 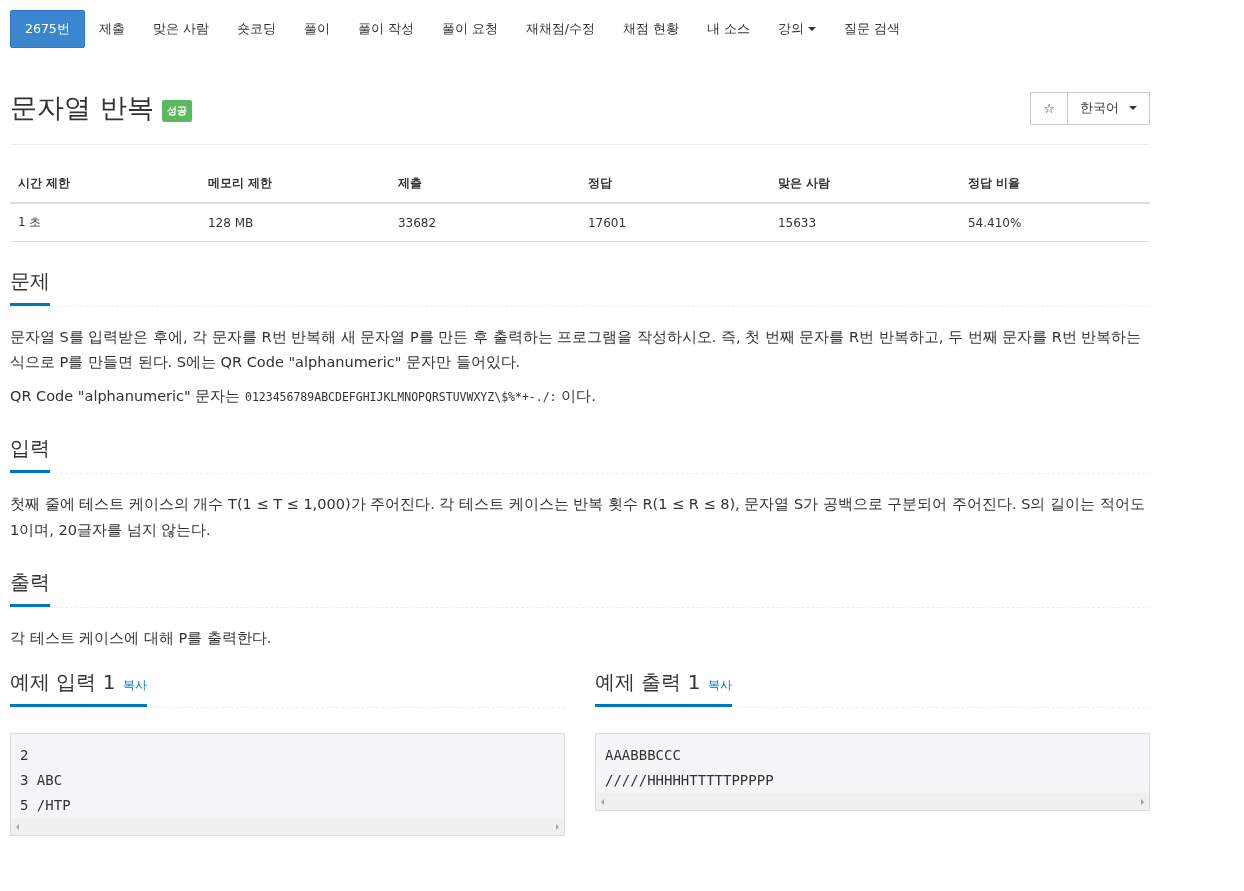 I want to click on table-cell: 33682, so click(x=484, y=222).